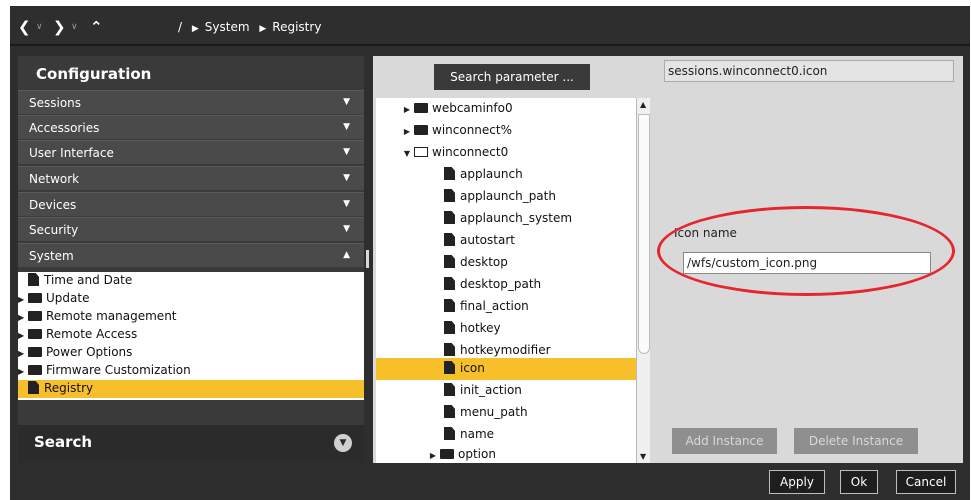 This screenshot has width=971, height=500. Describe the element at coordinates (346, 255) in the screenshot. I see `collapse-arrow-icon: ▲` at that location.